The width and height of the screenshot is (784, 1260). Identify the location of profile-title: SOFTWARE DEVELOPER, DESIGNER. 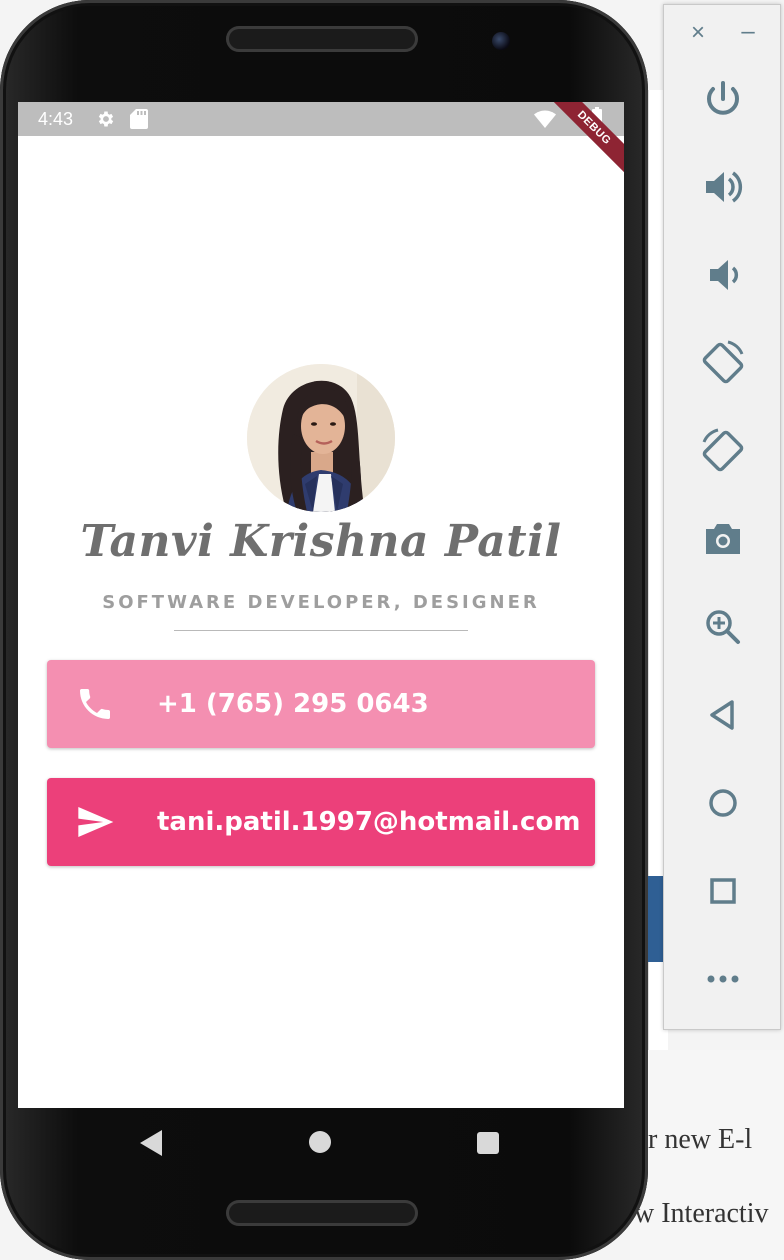
(321, 602).